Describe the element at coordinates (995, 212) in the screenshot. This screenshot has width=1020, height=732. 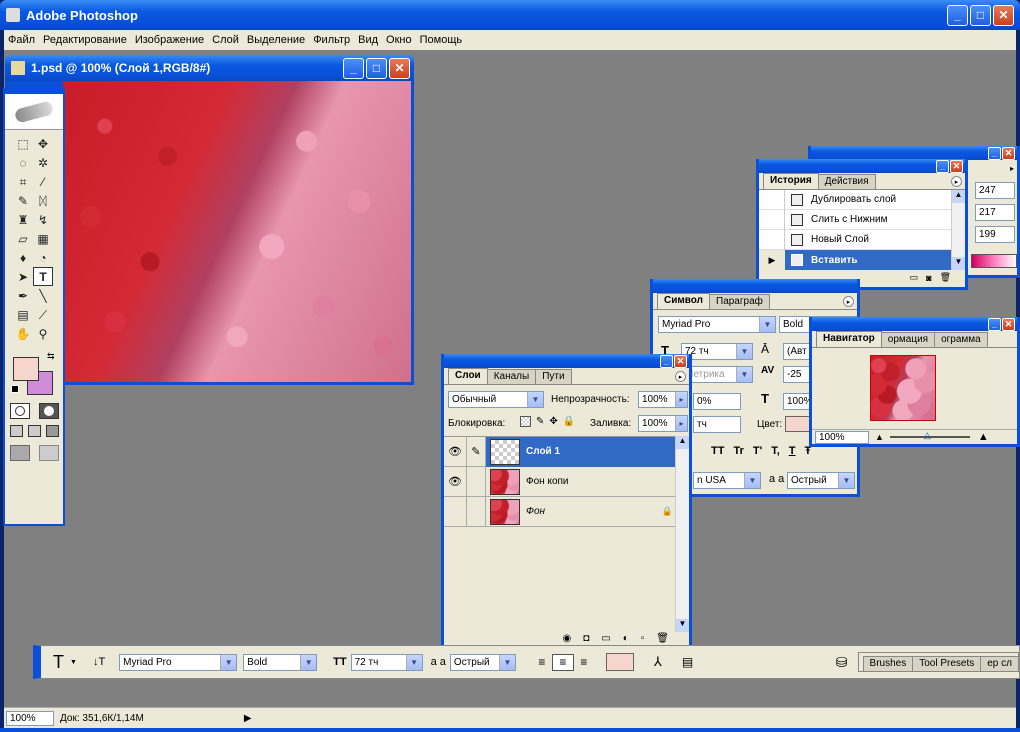
I see `color-value-g: 217` at that location.